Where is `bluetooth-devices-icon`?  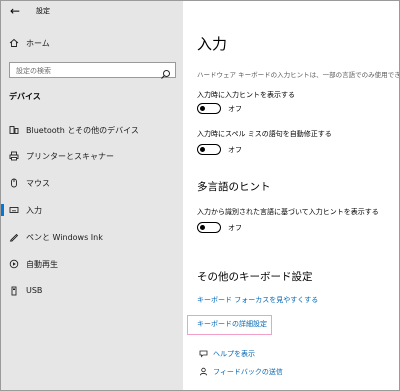 bluetooth-devices-icon is located at coordinates (14, 130).